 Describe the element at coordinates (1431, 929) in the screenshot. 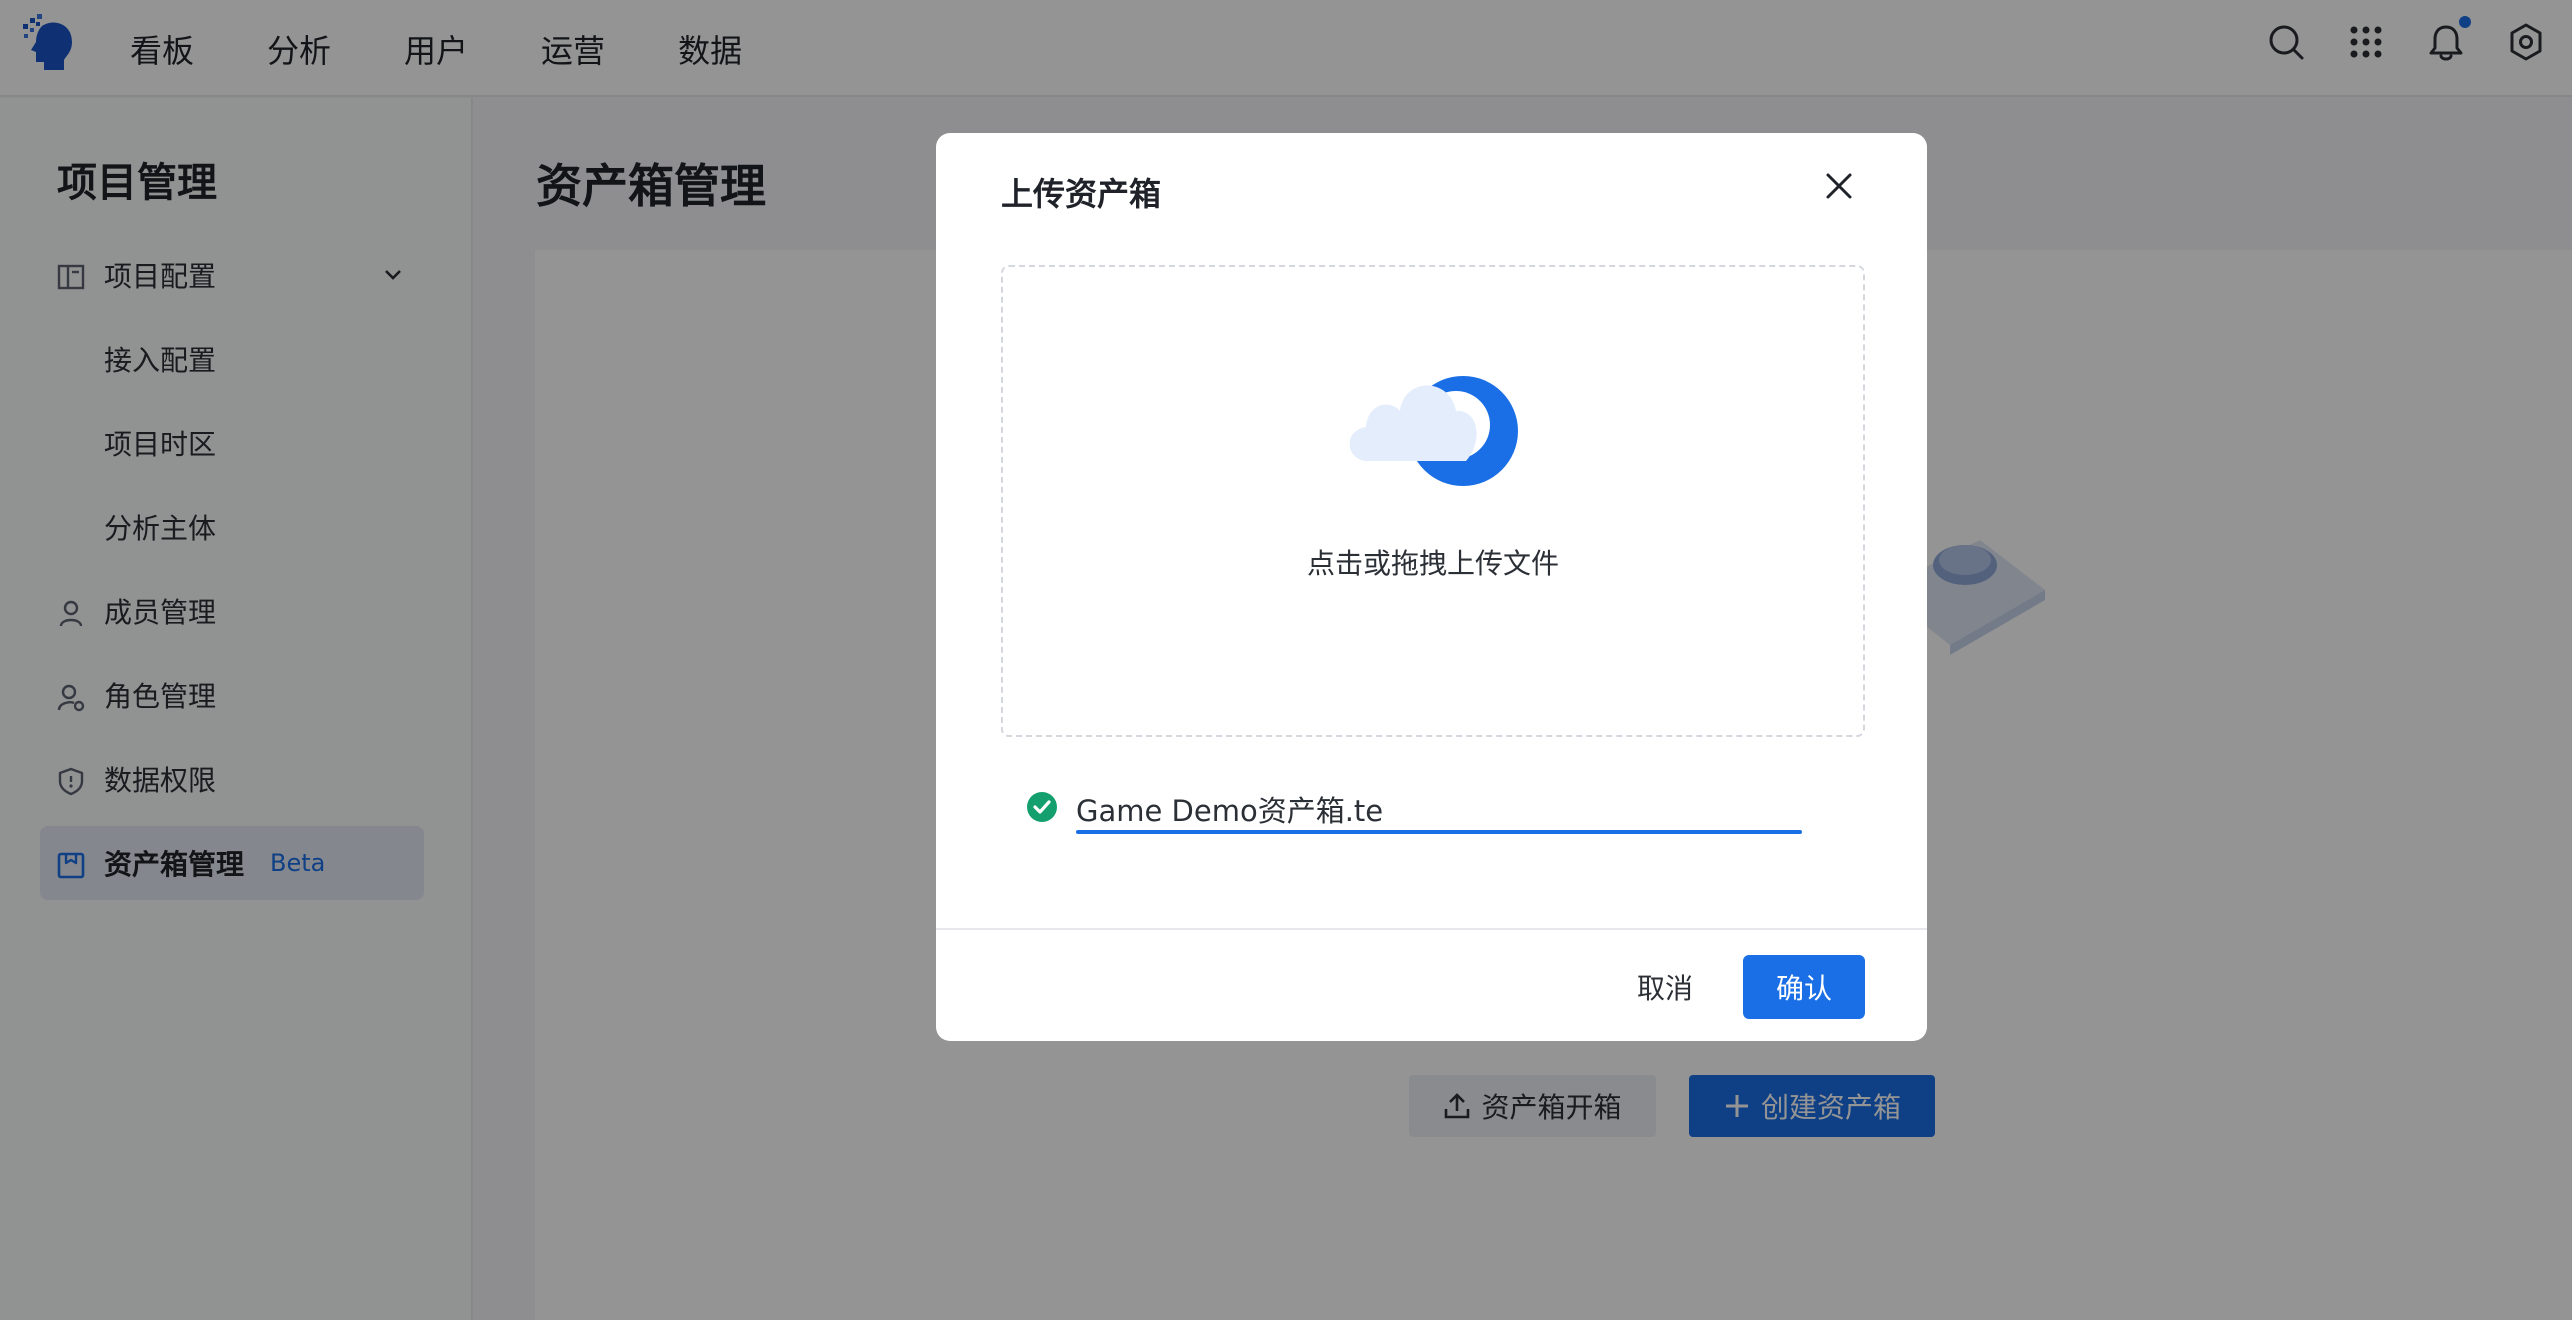

I see `modal-footer-divider` at that location.